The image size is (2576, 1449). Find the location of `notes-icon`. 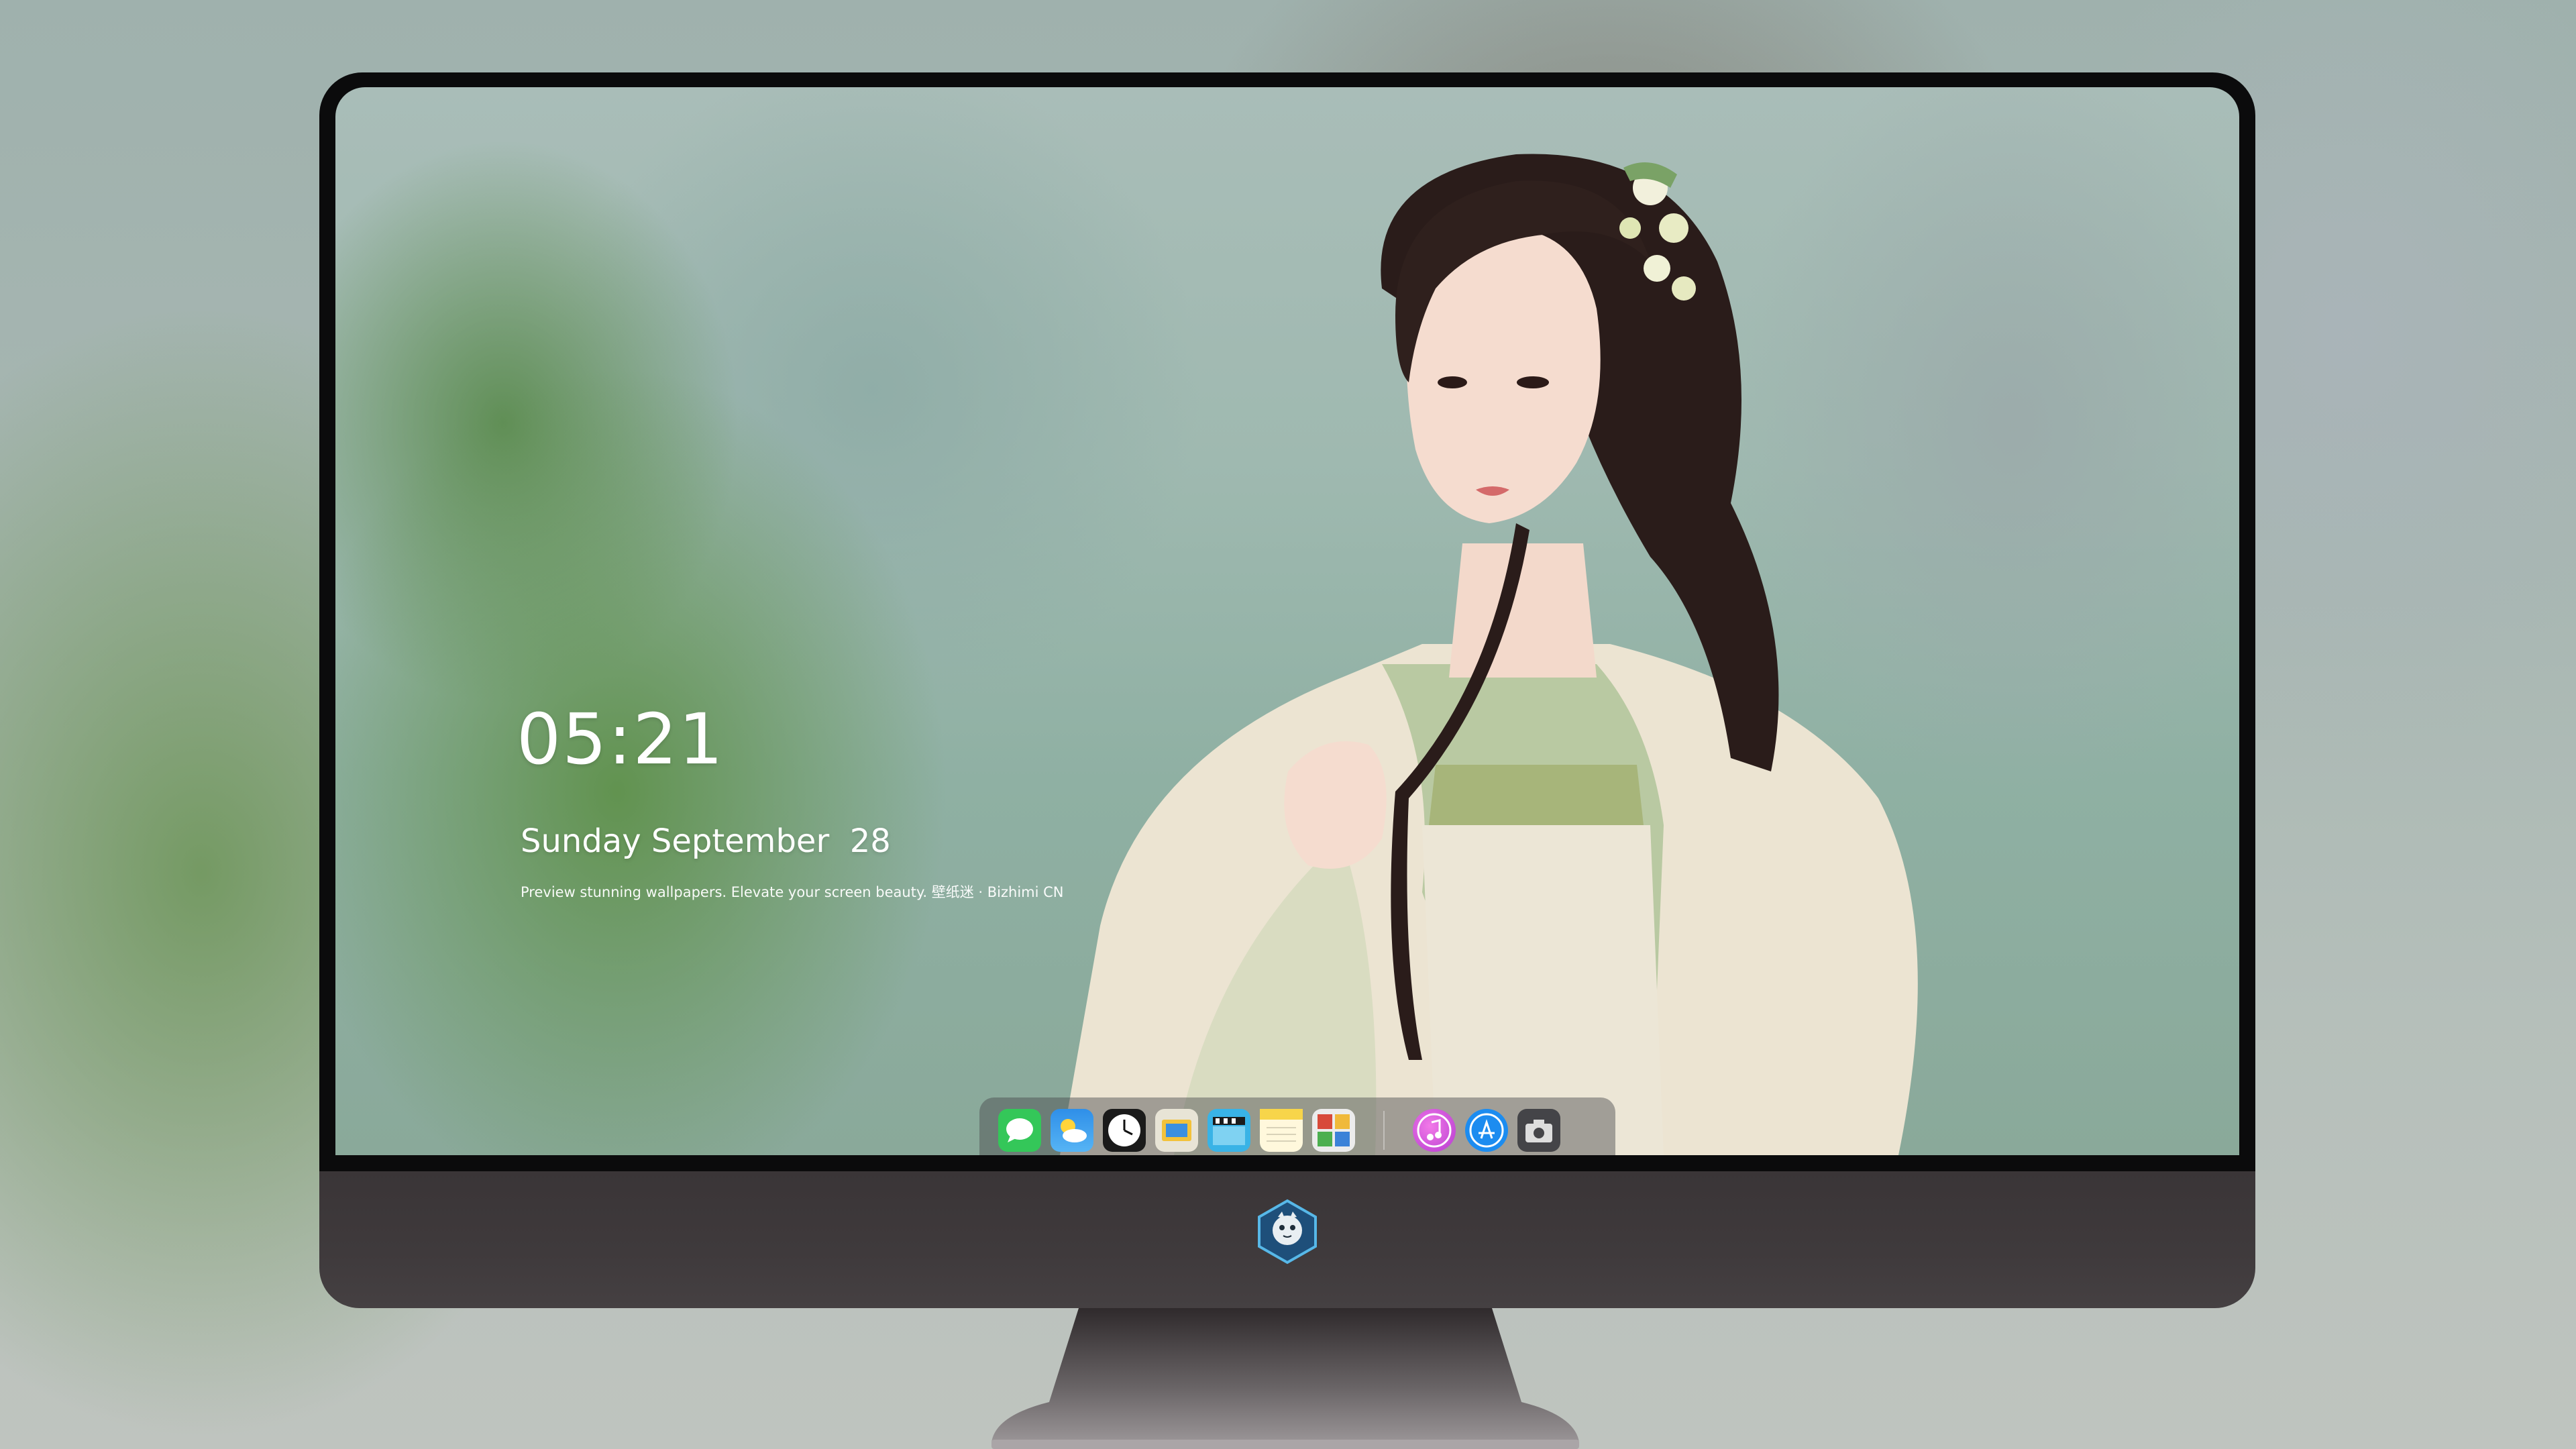

notes-icon is located at coordinates (1281, 1130).